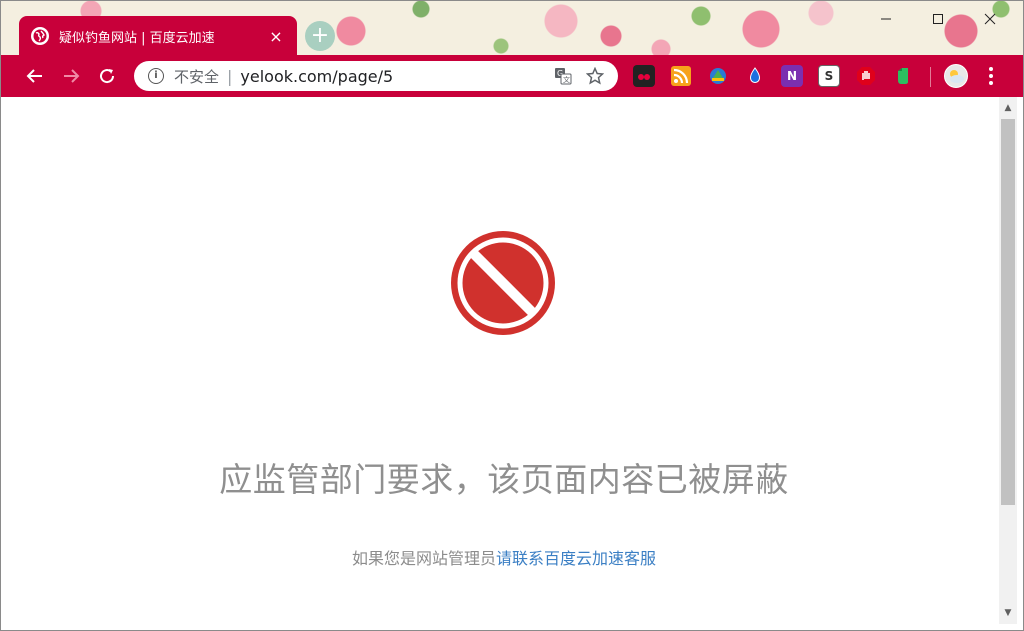 The image size is (1024, 631). What do you see at coordinates (903, 76) in the screenshot?
I see `evernote-icon` at bounding box center [903, 76].